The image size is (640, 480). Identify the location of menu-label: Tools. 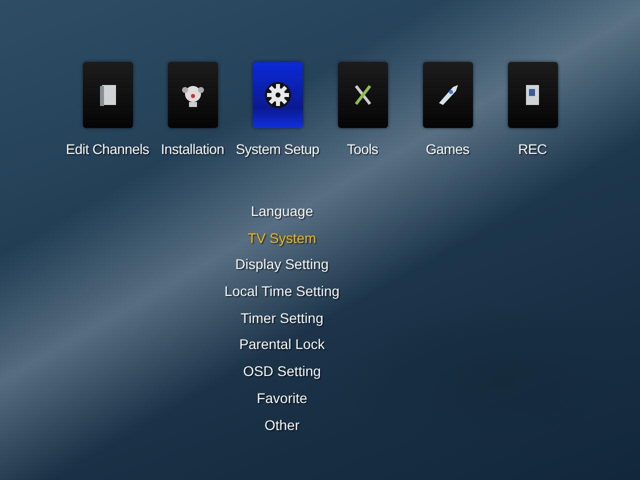
(362, 149).